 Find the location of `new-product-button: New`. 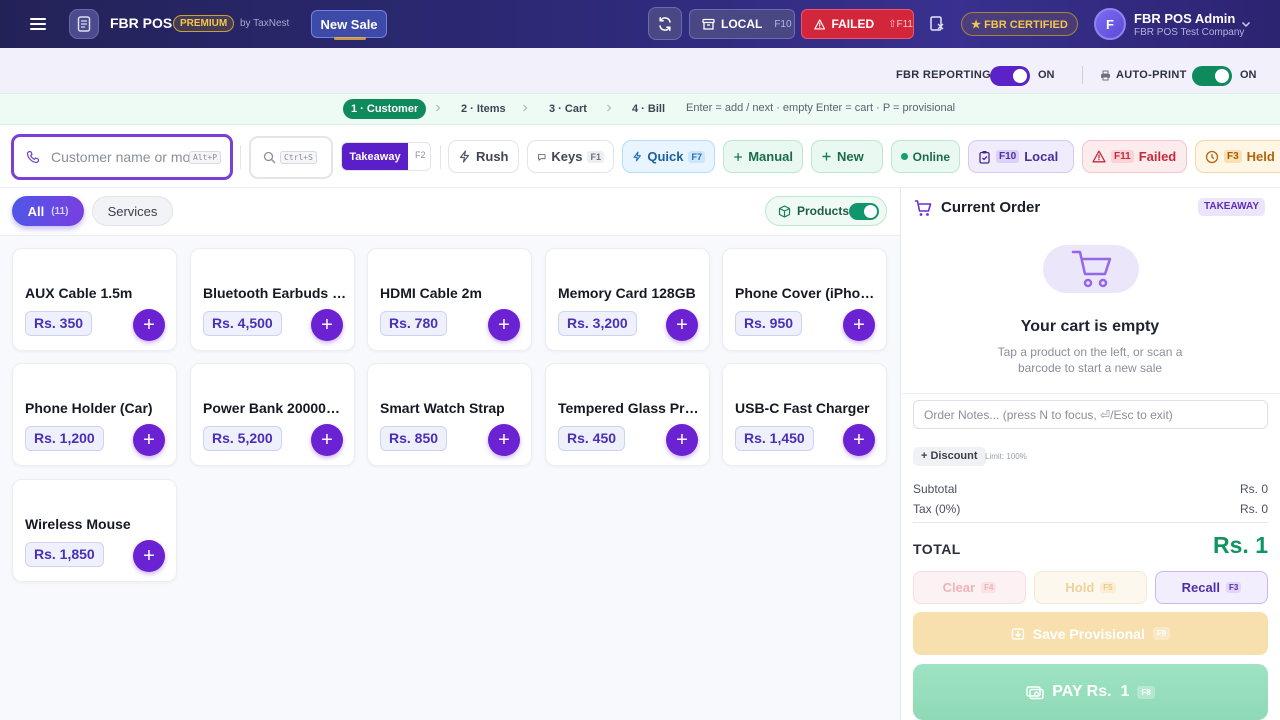

new-product-button: New is located at coordinates (847, 156).